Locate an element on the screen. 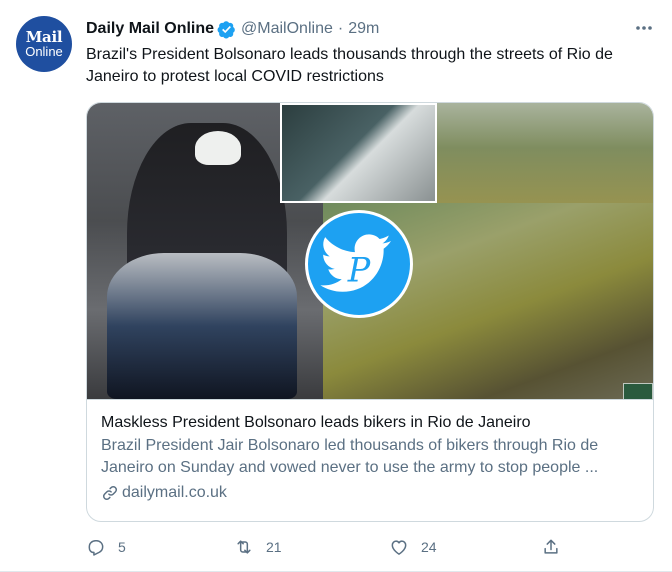 The width and height of the screenshot is (672, 572). more-icon is located at coordinates (644, 28).